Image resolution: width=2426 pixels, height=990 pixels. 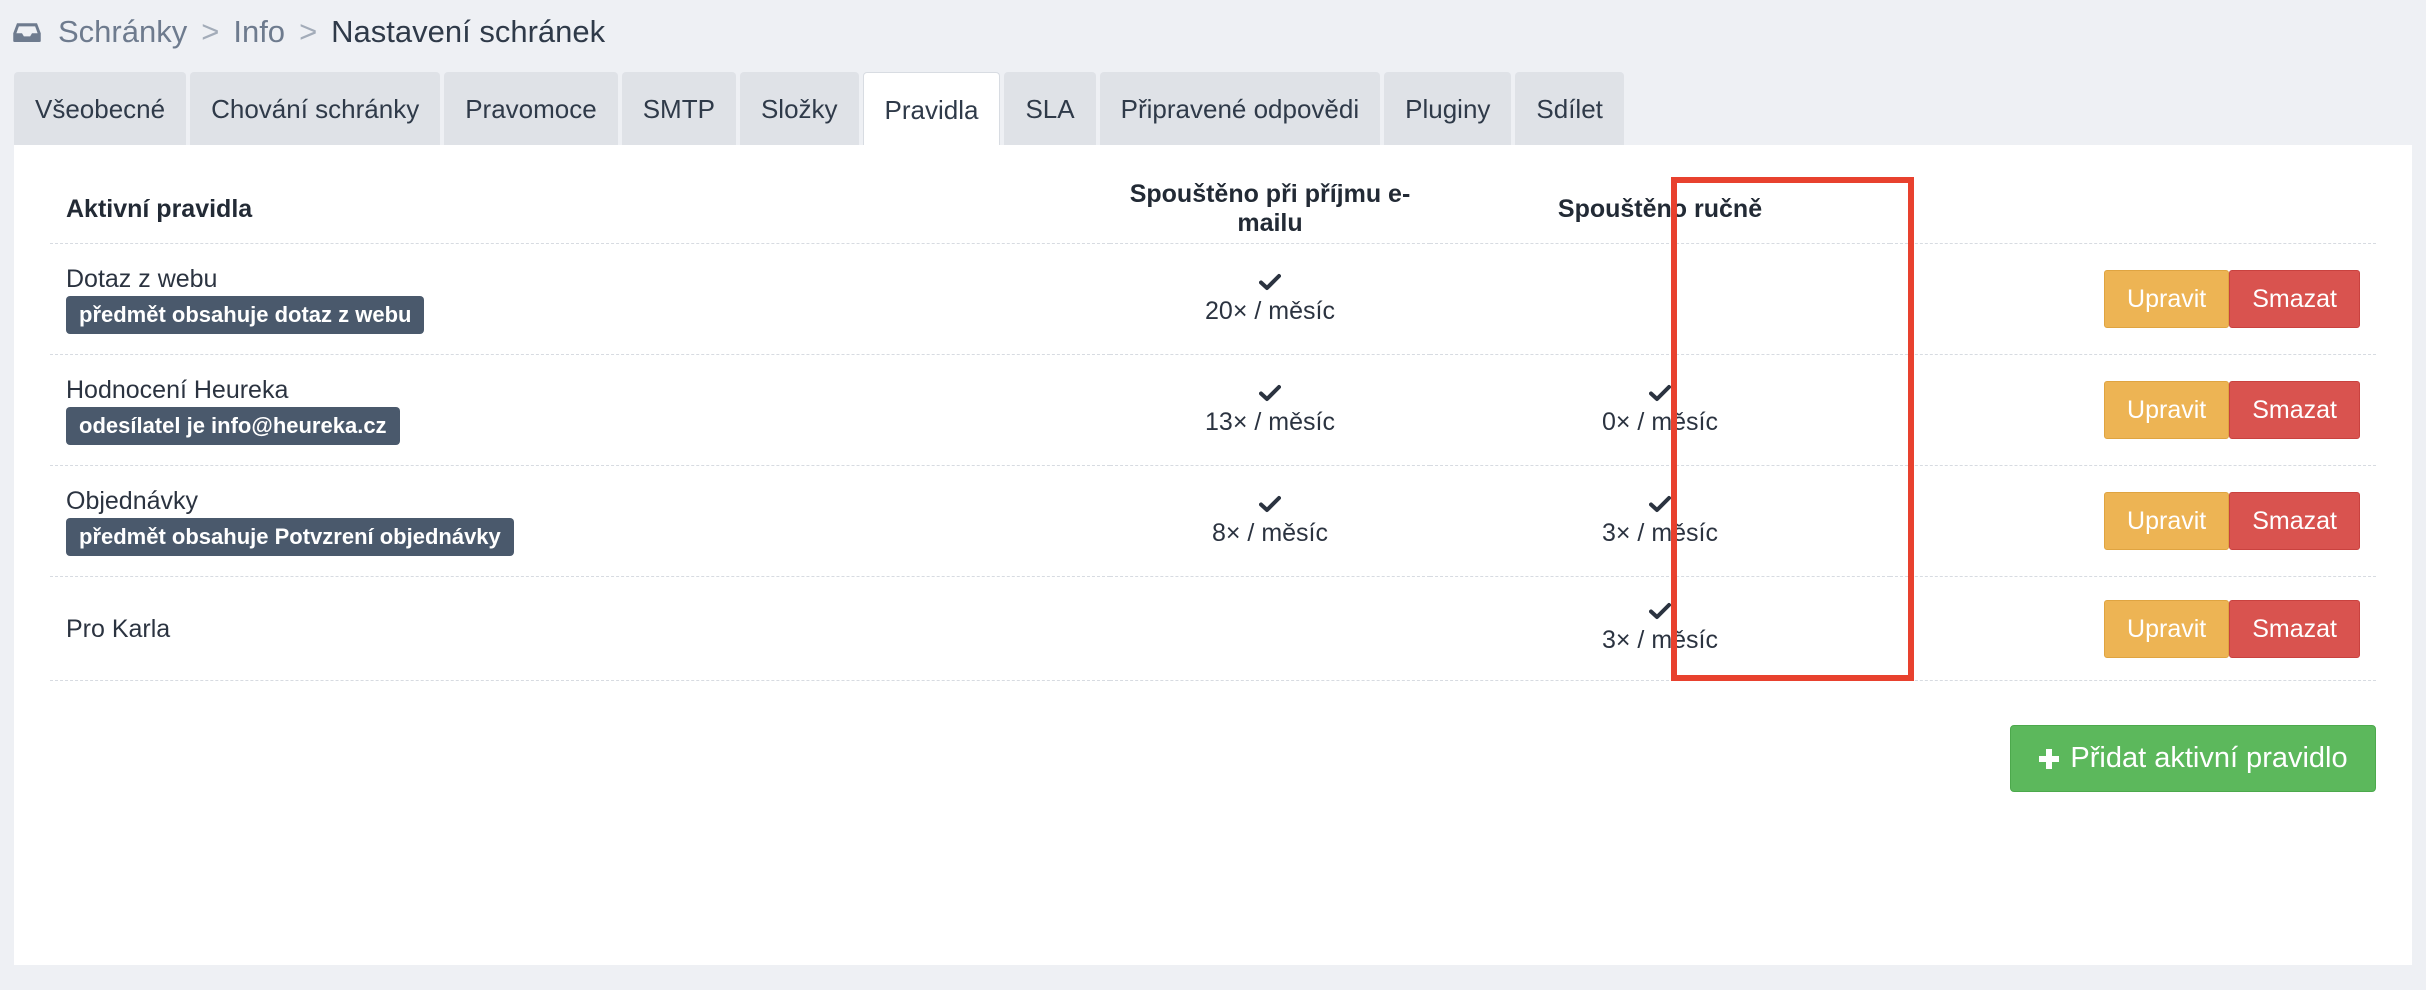 What do you see at coordinates (2049, 758) in the screenshot?
I see `plus-icon` at bounding box center [2049, 758].